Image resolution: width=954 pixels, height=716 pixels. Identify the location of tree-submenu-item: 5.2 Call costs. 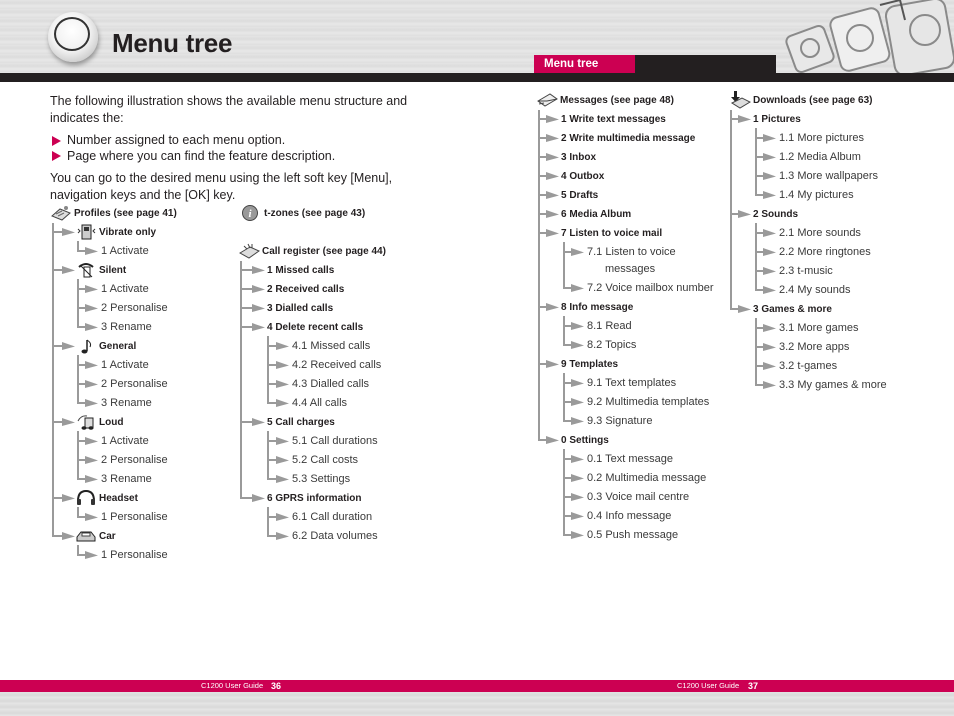
(325, 460).